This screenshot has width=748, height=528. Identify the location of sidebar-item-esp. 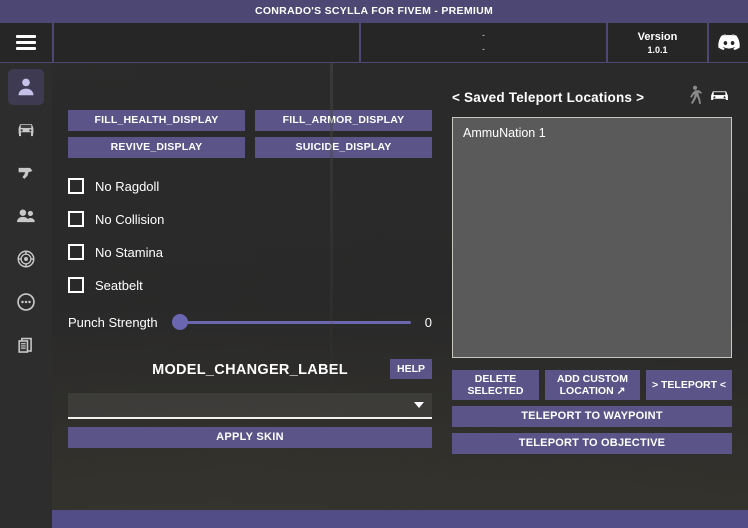
(26, 259).